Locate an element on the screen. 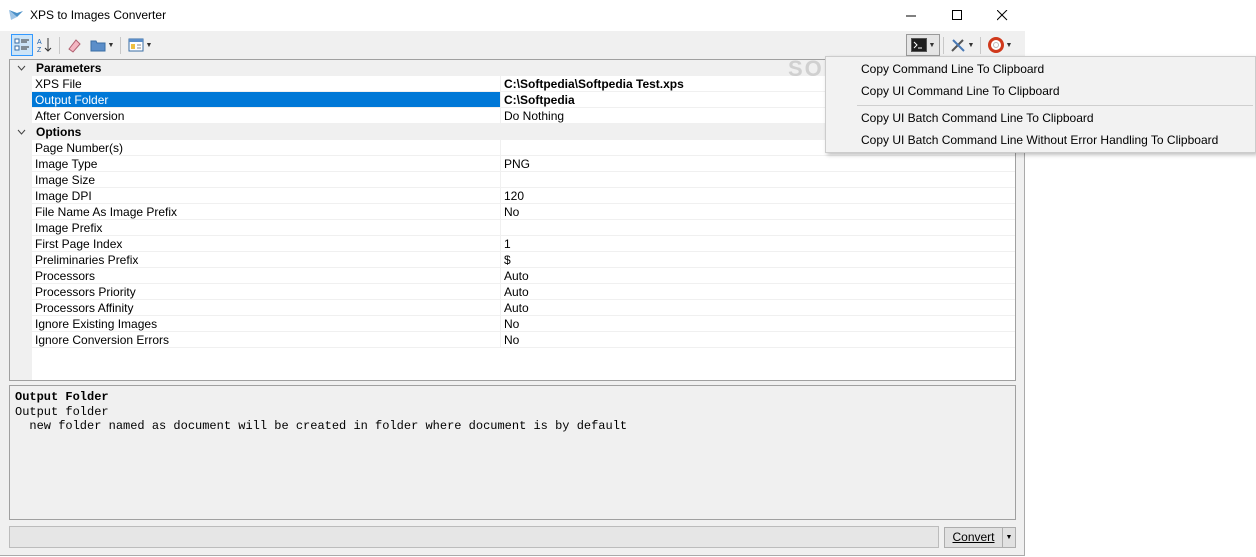  help-button: ▼ is located at coordinates (1000, 45).